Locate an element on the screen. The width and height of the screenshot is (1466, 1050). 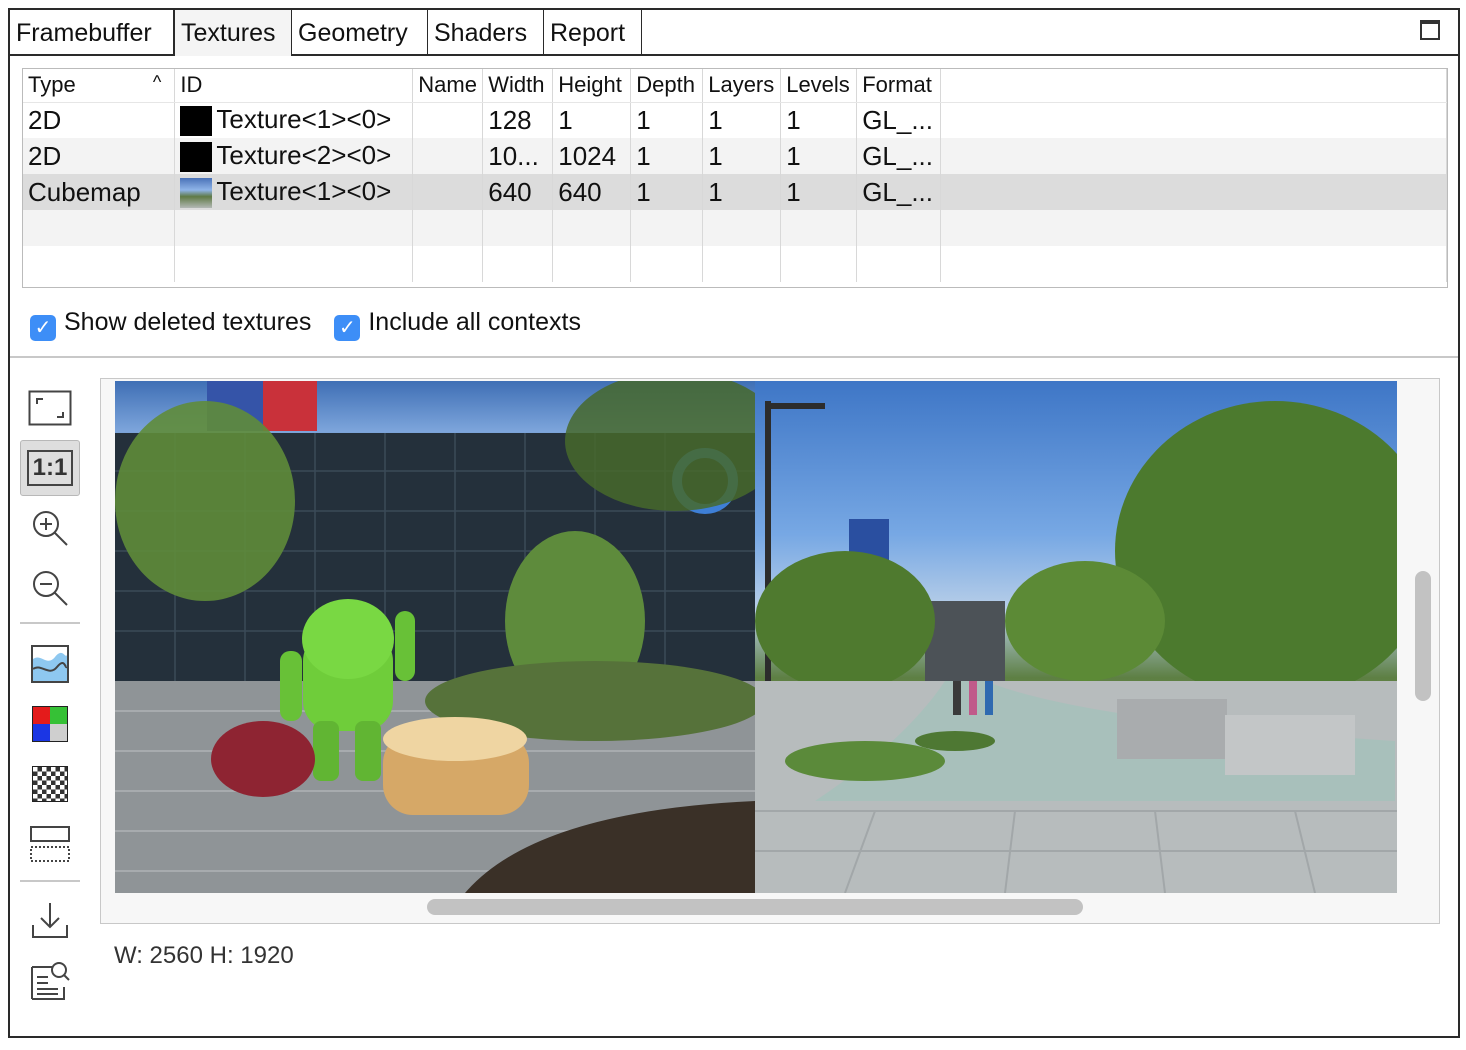
download-icon is located at coordinates (50, 920).